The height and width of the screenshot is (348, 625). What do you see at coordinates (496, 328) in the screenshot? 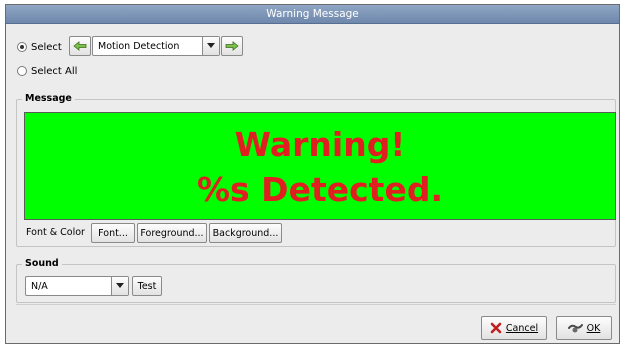
I see `cancel-x-icon` at bounding box center [496, 328].